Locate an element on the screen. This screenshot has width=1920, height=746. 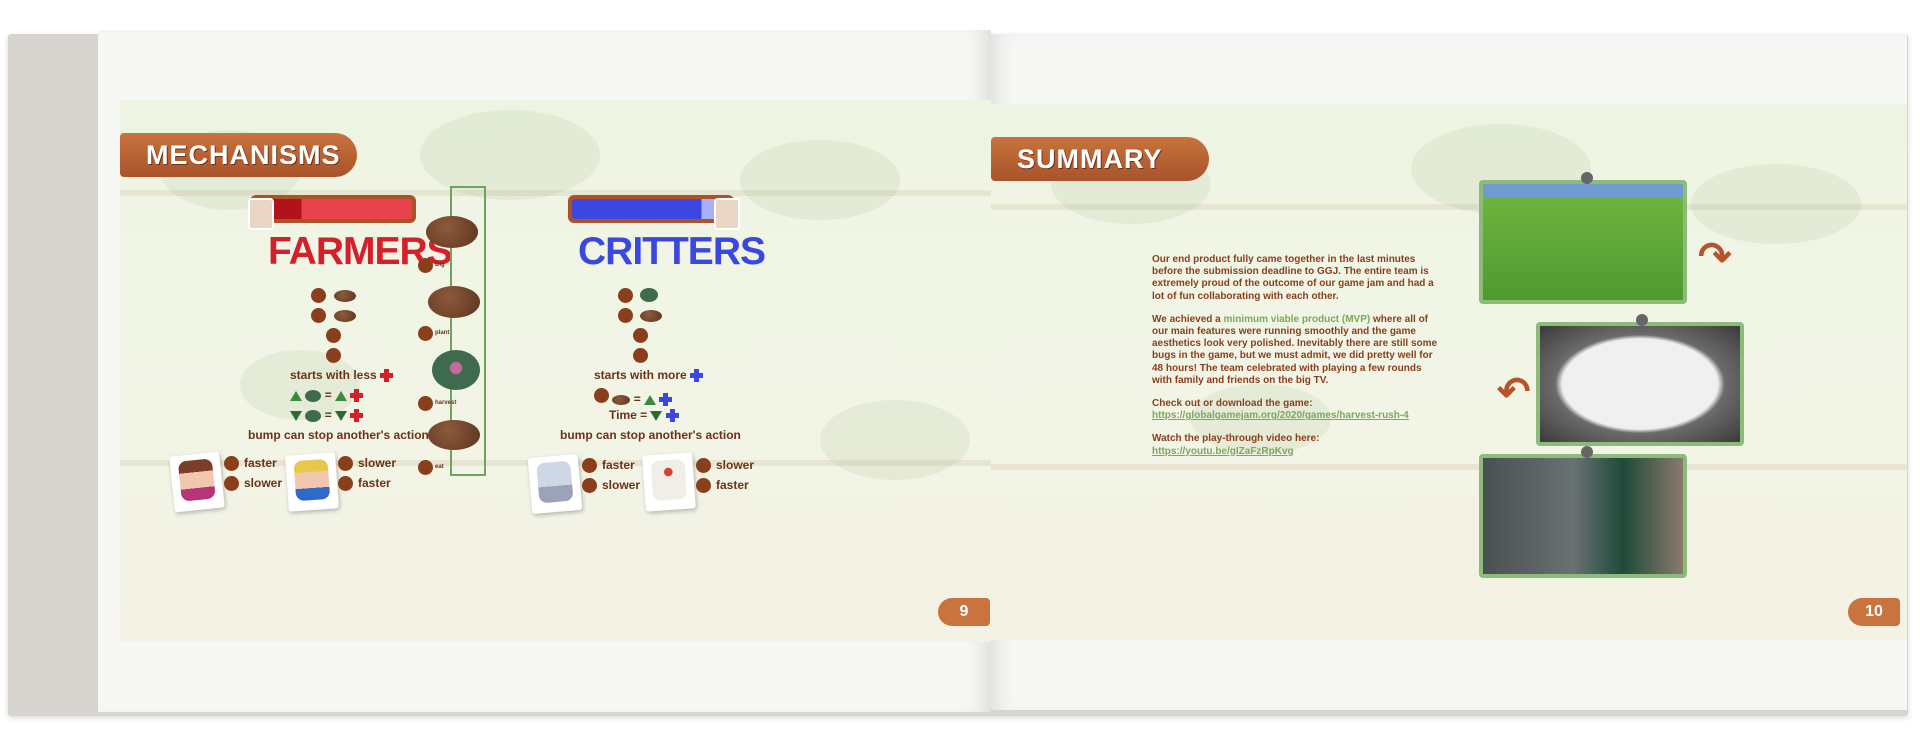
critter-avatar-icon is located at coordinates (727, 214).